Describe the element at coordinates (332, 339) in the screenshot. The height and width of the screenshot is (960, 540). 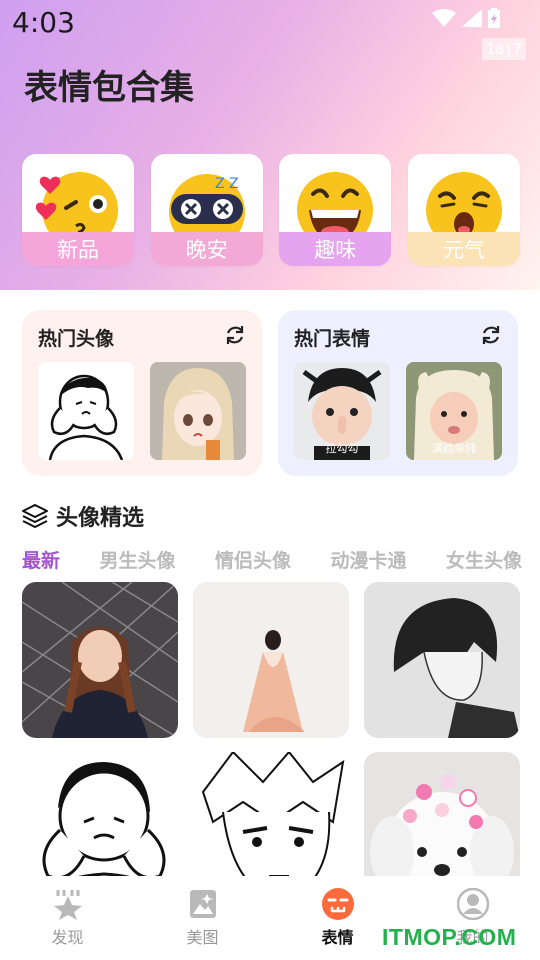
I see `hot-stickers-title: 热门表情` at that location.